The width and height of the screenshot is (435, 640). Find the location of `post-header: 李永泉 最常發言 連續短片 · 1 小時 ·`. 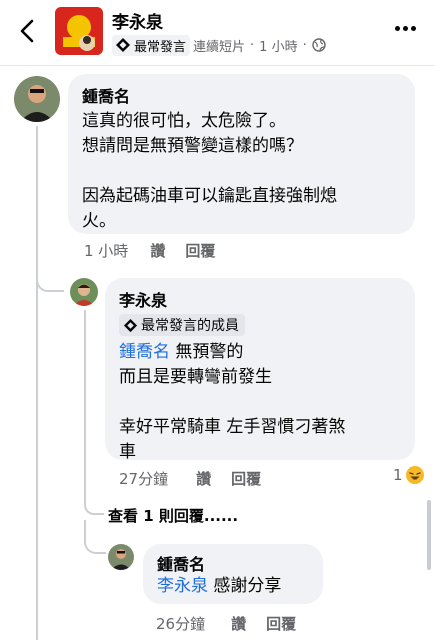

post-header: 李永泉 最常發言 連續短片 · 1 小時 · is located at coordinates (217, 33).